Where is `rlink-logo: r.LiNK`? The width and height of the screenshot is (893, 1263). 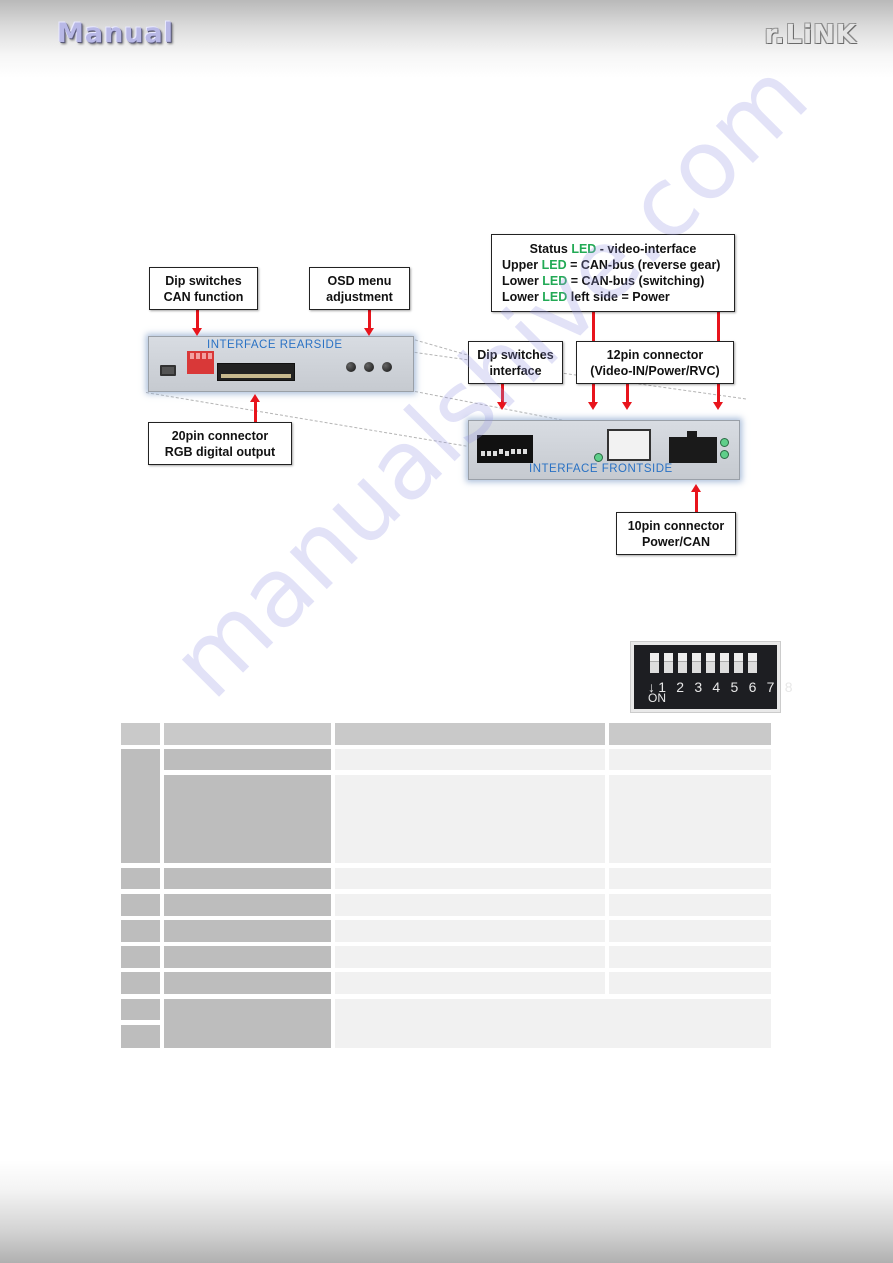
rlink-logo: r.LiNK is located at coordinates (810, 35).